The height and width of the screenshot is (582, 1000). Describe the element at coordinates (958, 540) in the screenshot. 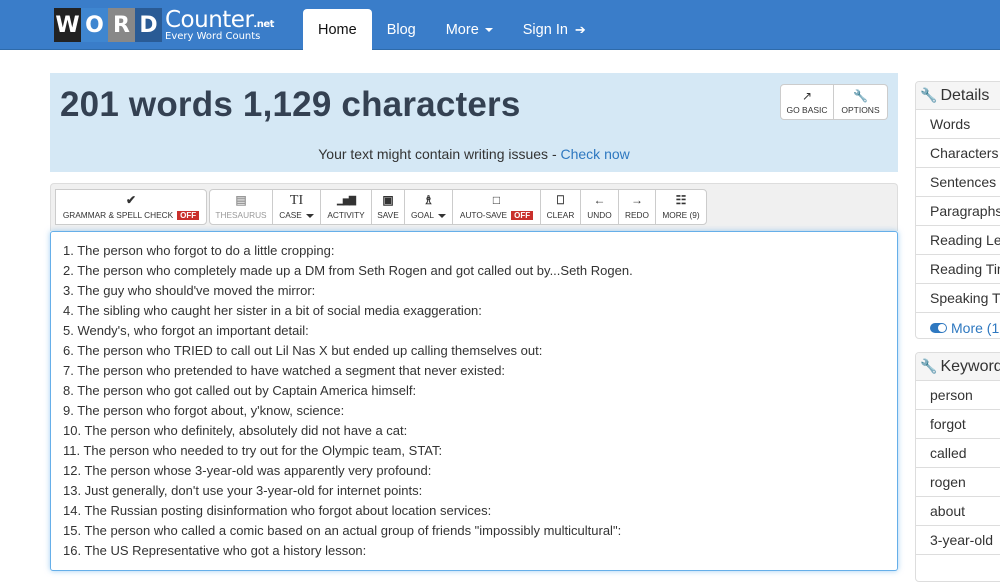

I see `keyword-row: 3-year-old` at that location.